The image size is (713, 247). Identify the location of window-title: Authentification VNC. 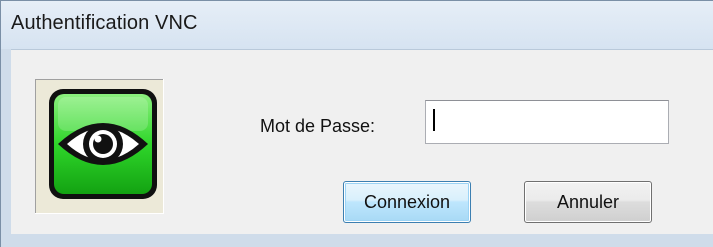
(104, 23).